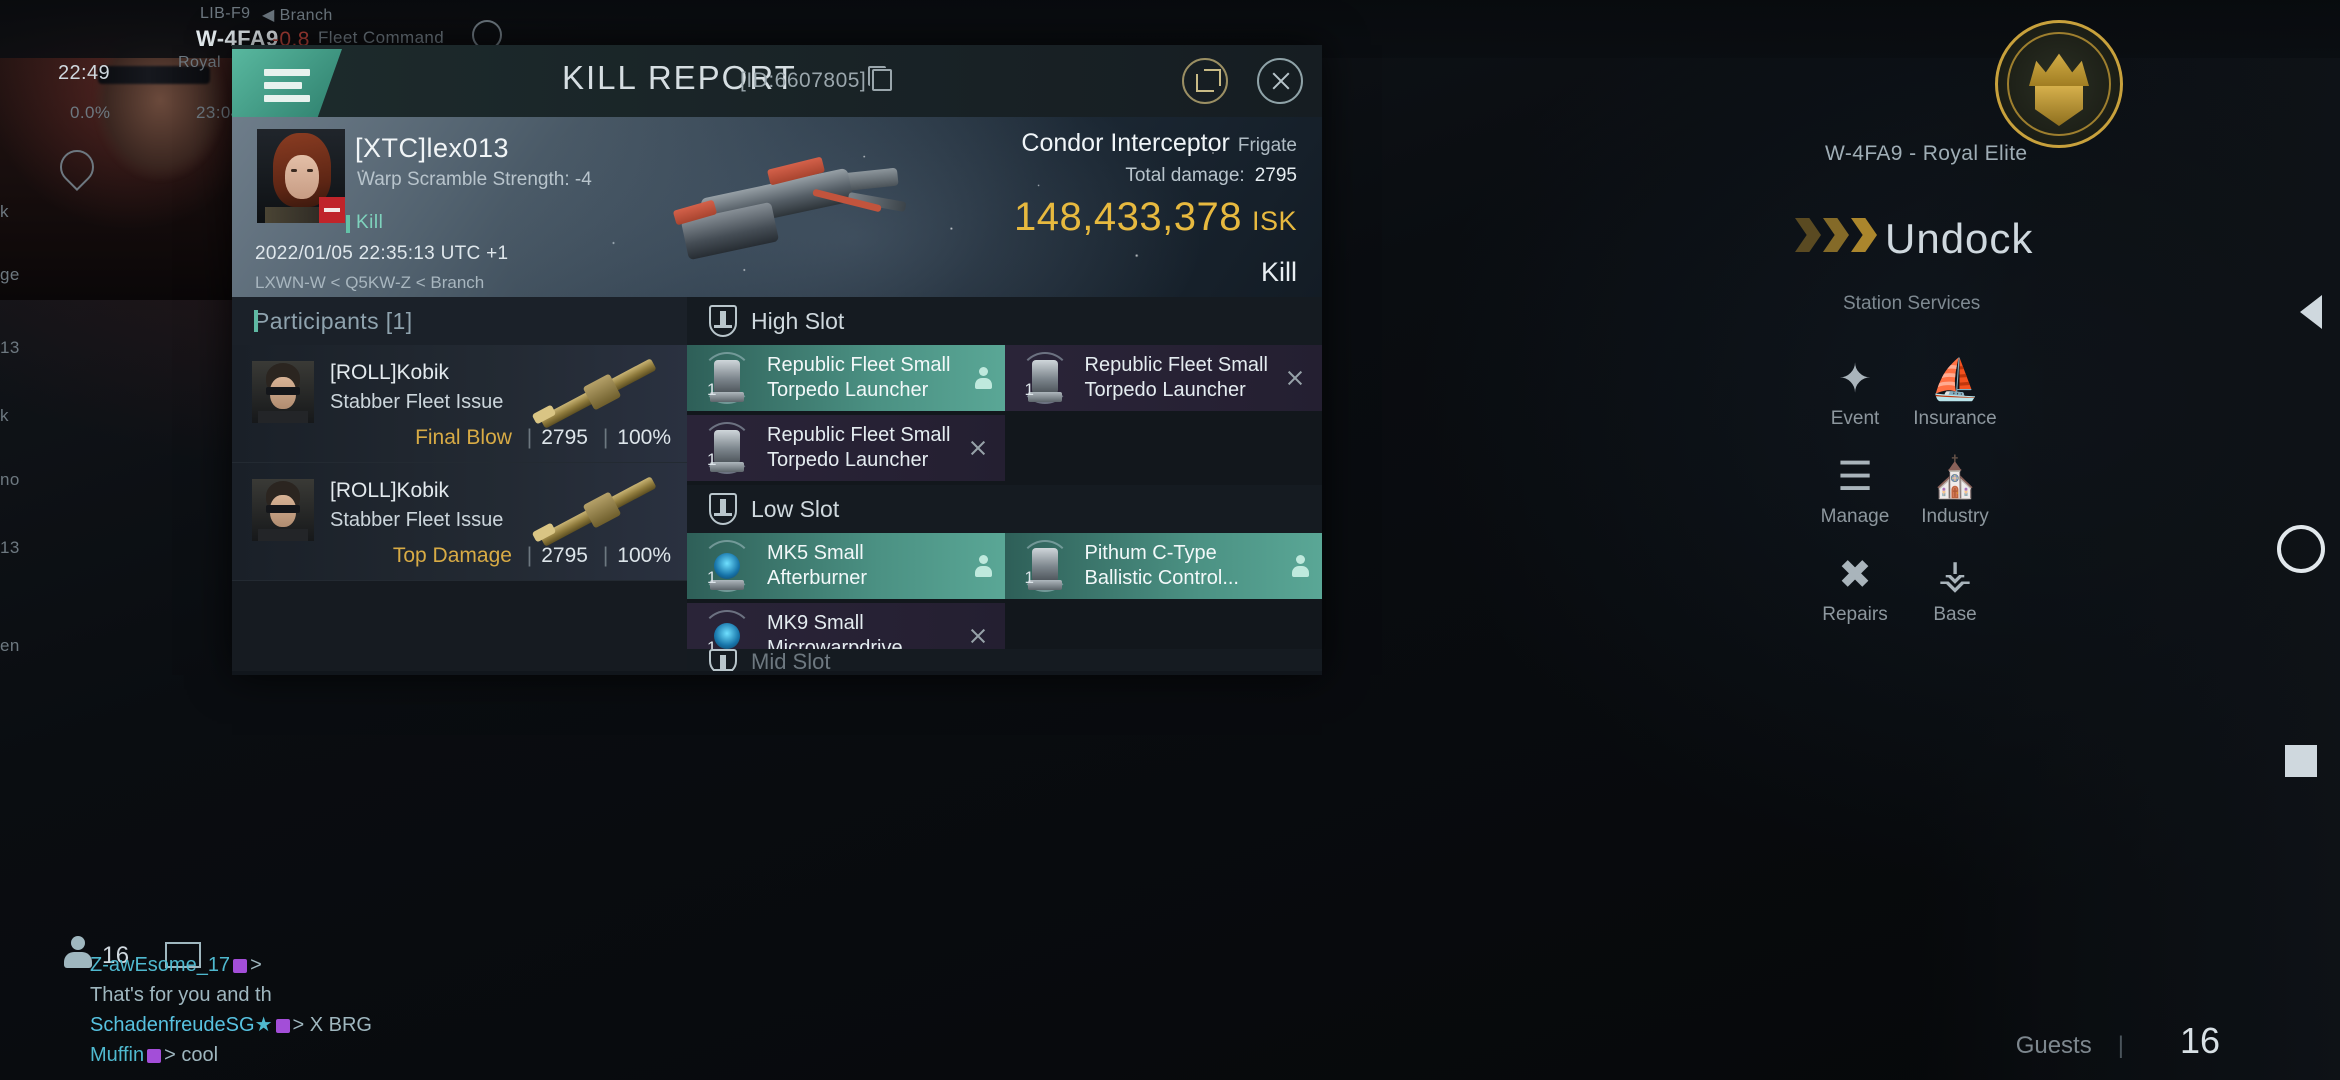 This screenshot has height=1080, width=2340. What do you see at coordinates (2301, 761) in the screenshot?
I see `quick-action-square-button` at bounding box center [2301, 761].